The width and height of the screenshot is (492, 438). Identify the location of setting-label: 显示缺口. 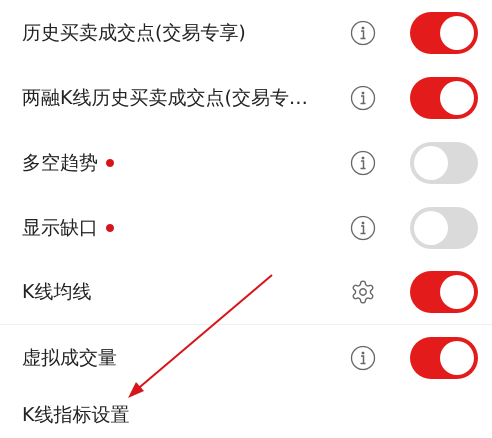
(60, 228).